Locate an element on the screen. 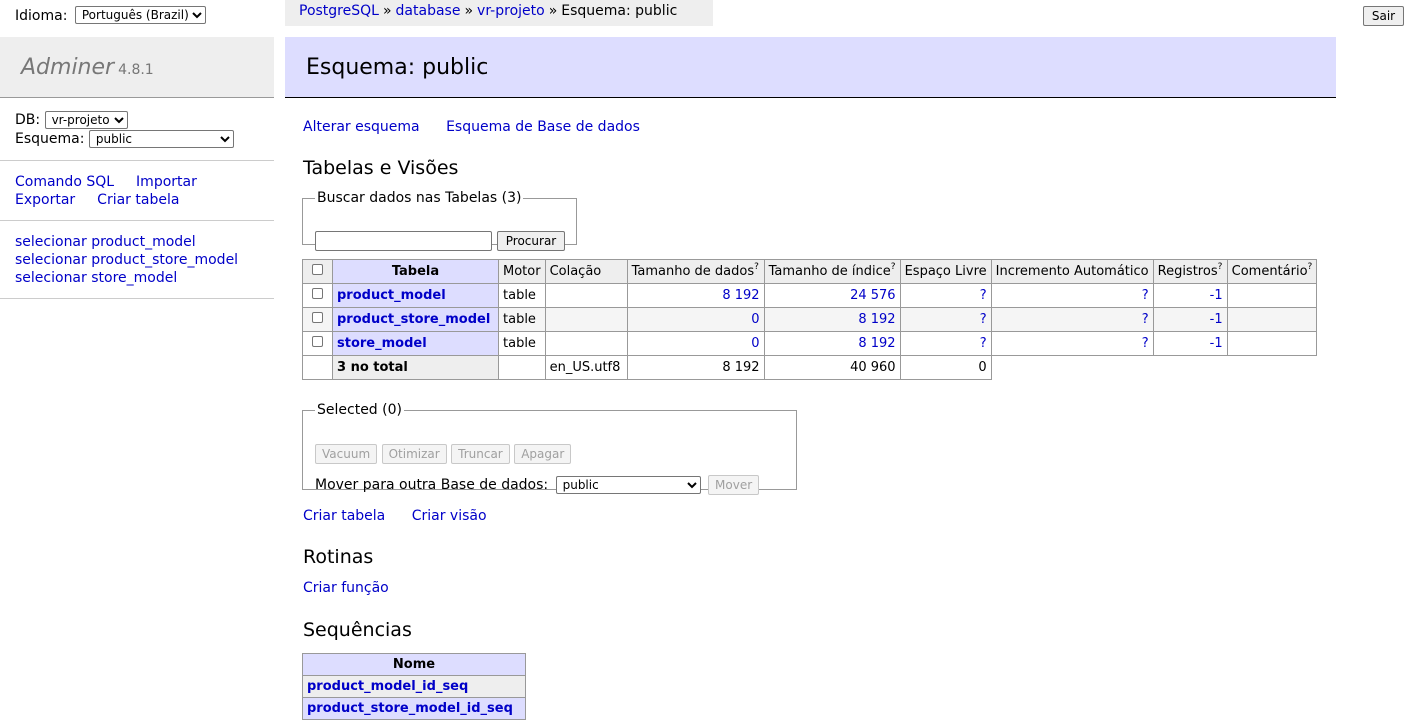  select-table-link: selecionar product_model is located at coordinates (105, 242).